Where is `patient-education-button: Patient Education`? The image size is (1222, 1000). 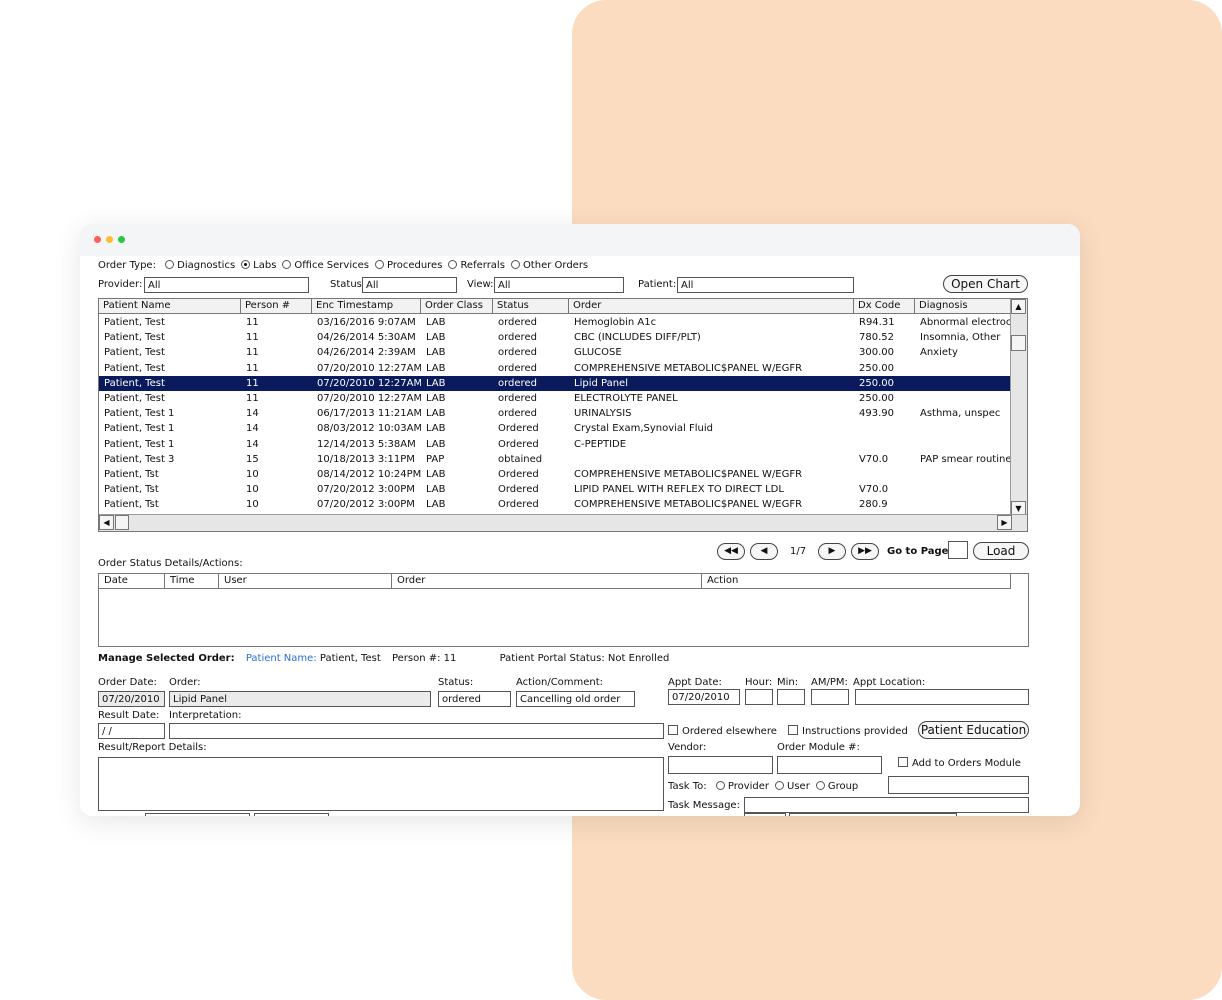 patient-education-button: Patient Education is located at coordinates (973, 730).